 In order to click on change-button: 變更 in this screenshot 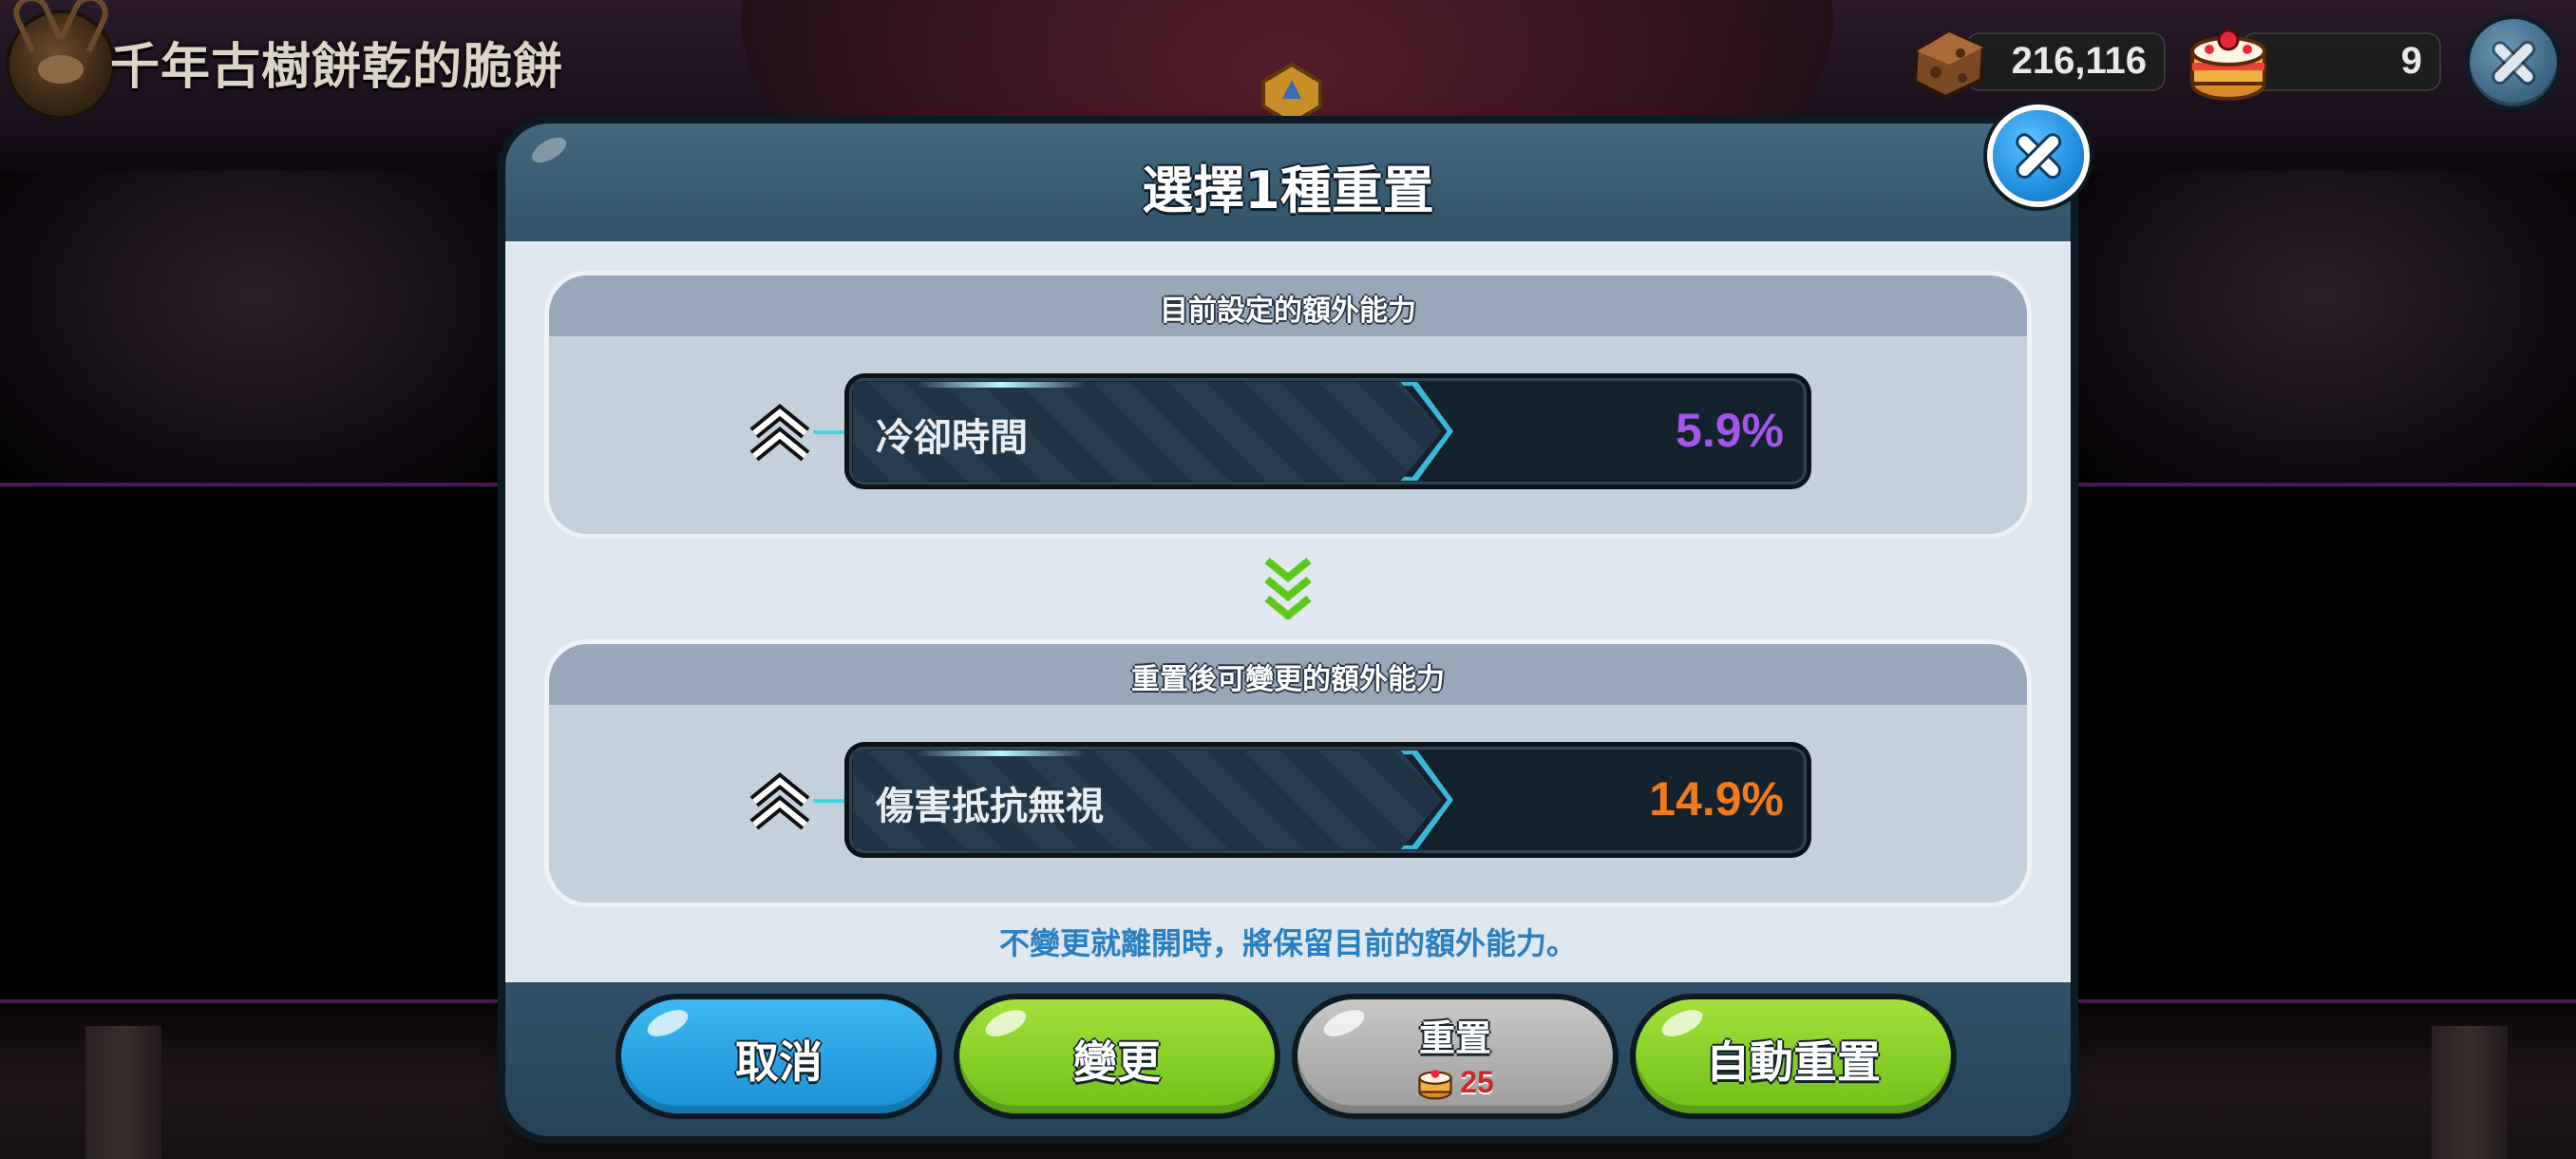, I will do `click(1117, 1056)`.